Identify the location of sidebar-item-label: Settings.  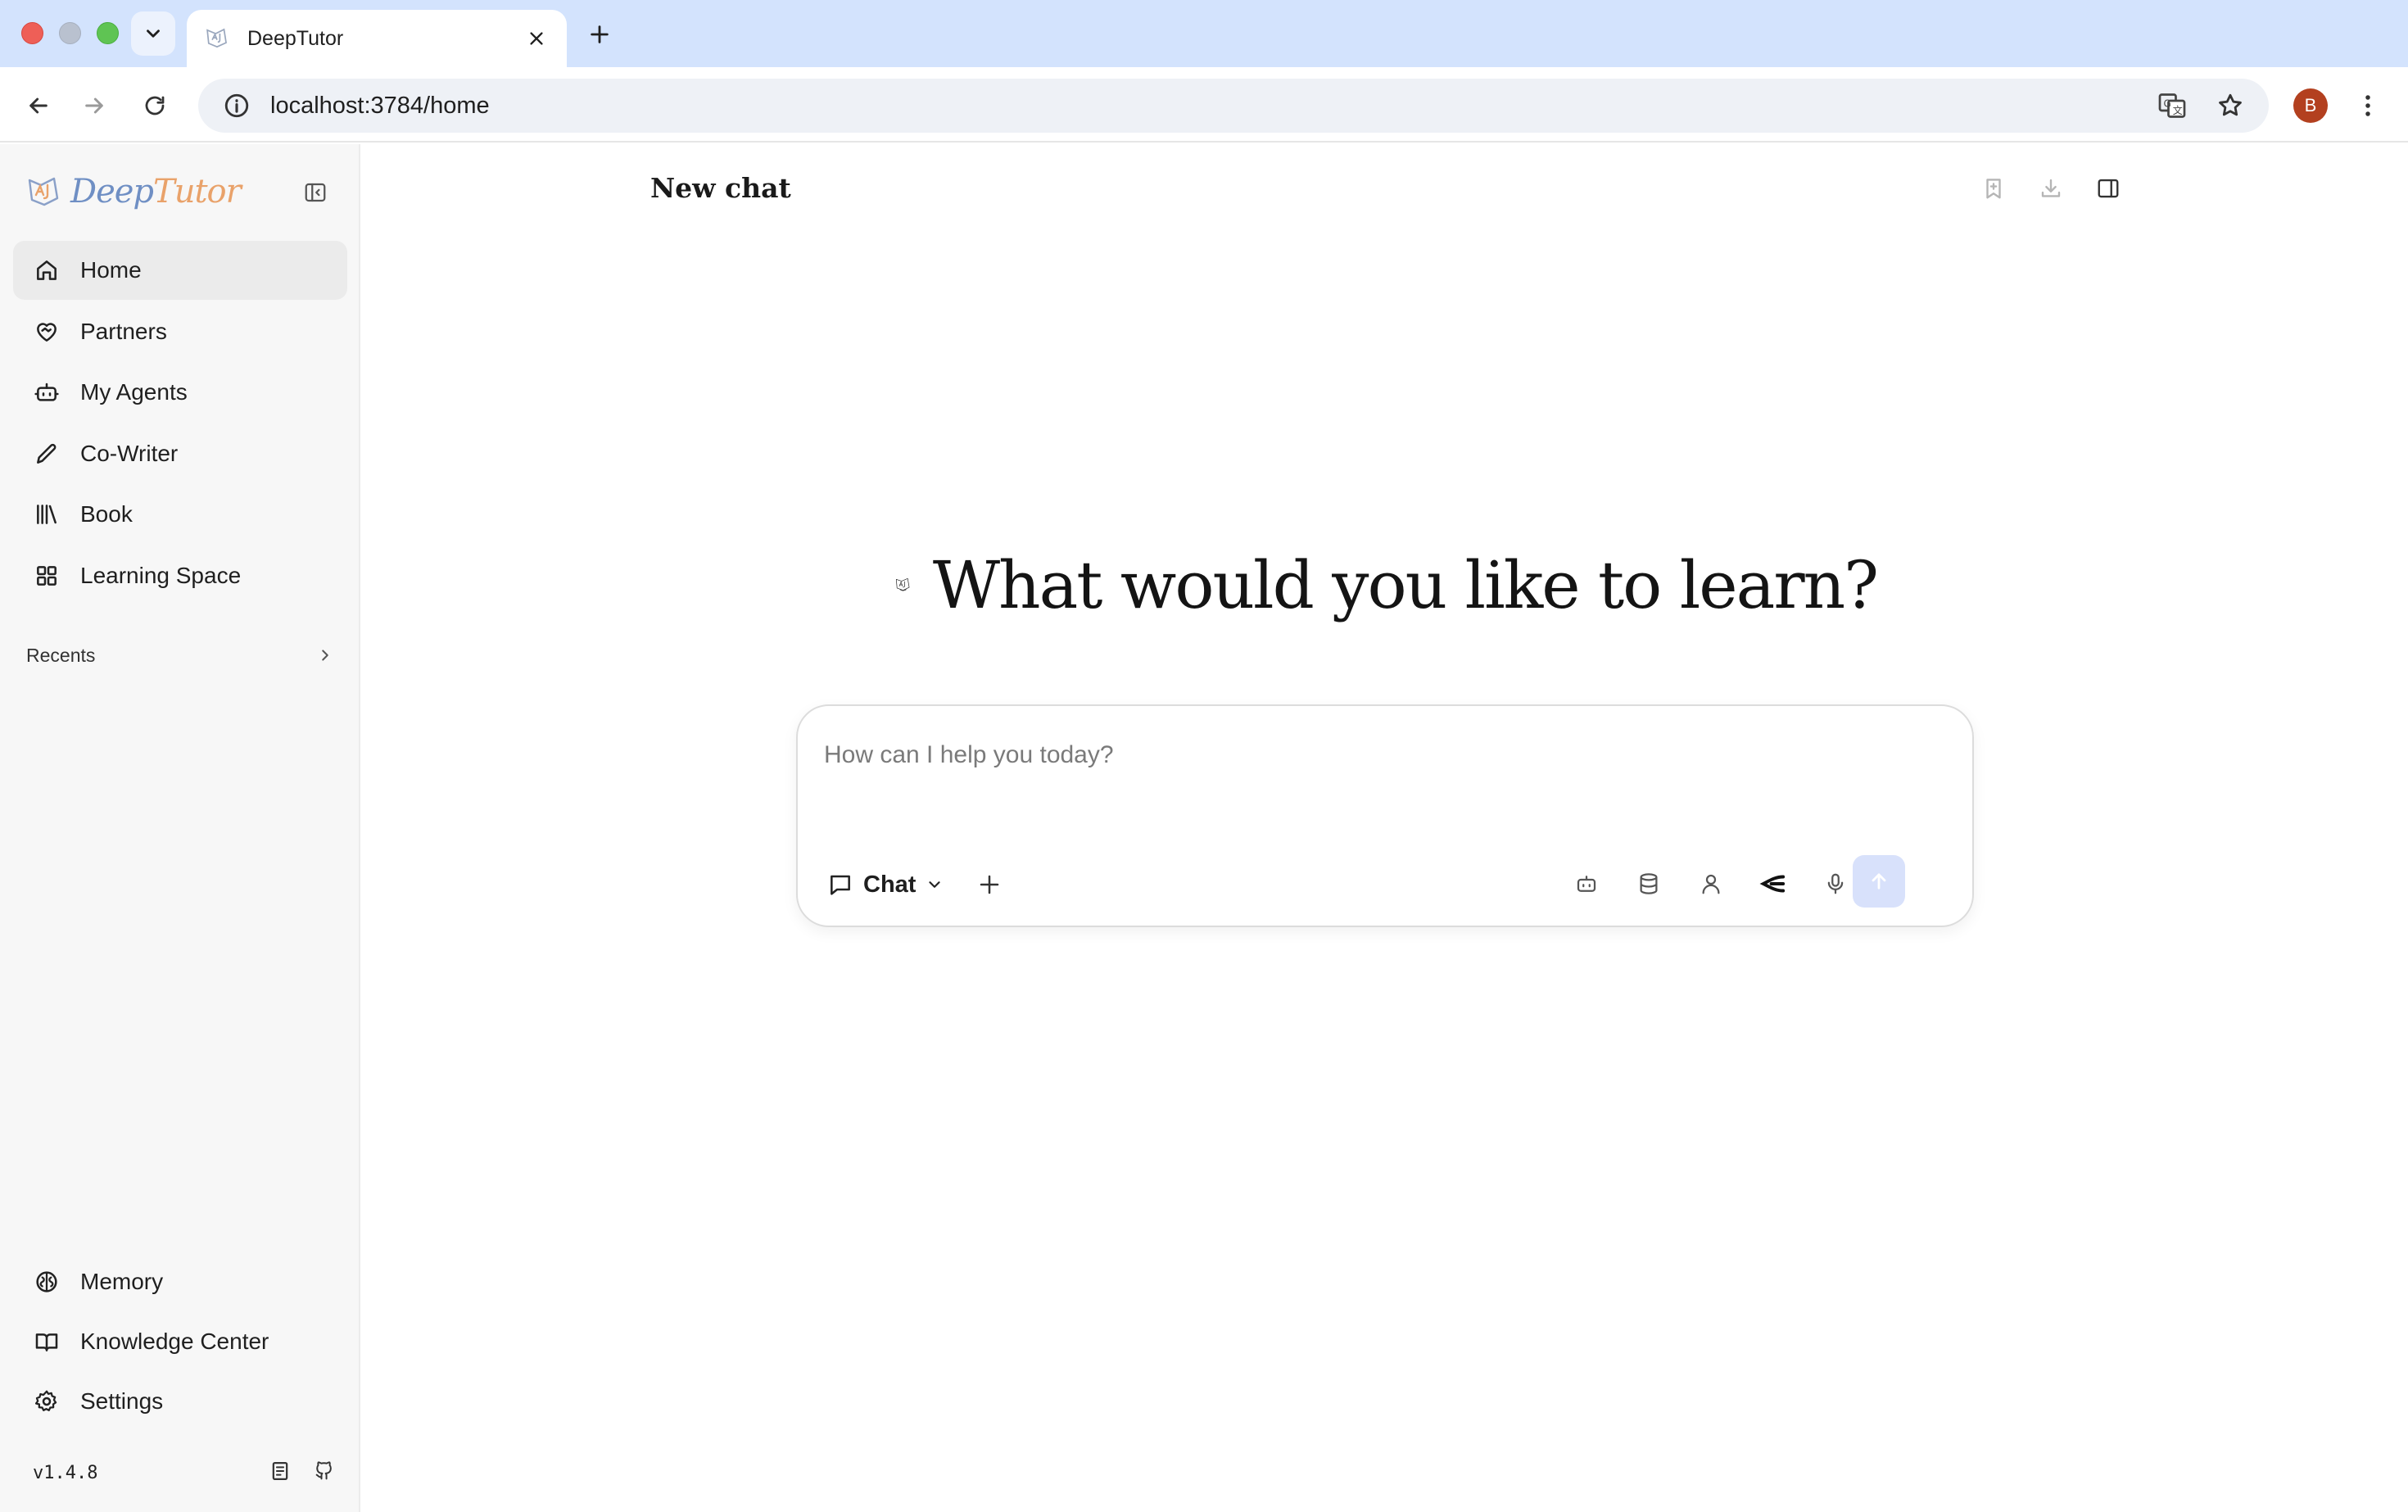
(122, 1401).